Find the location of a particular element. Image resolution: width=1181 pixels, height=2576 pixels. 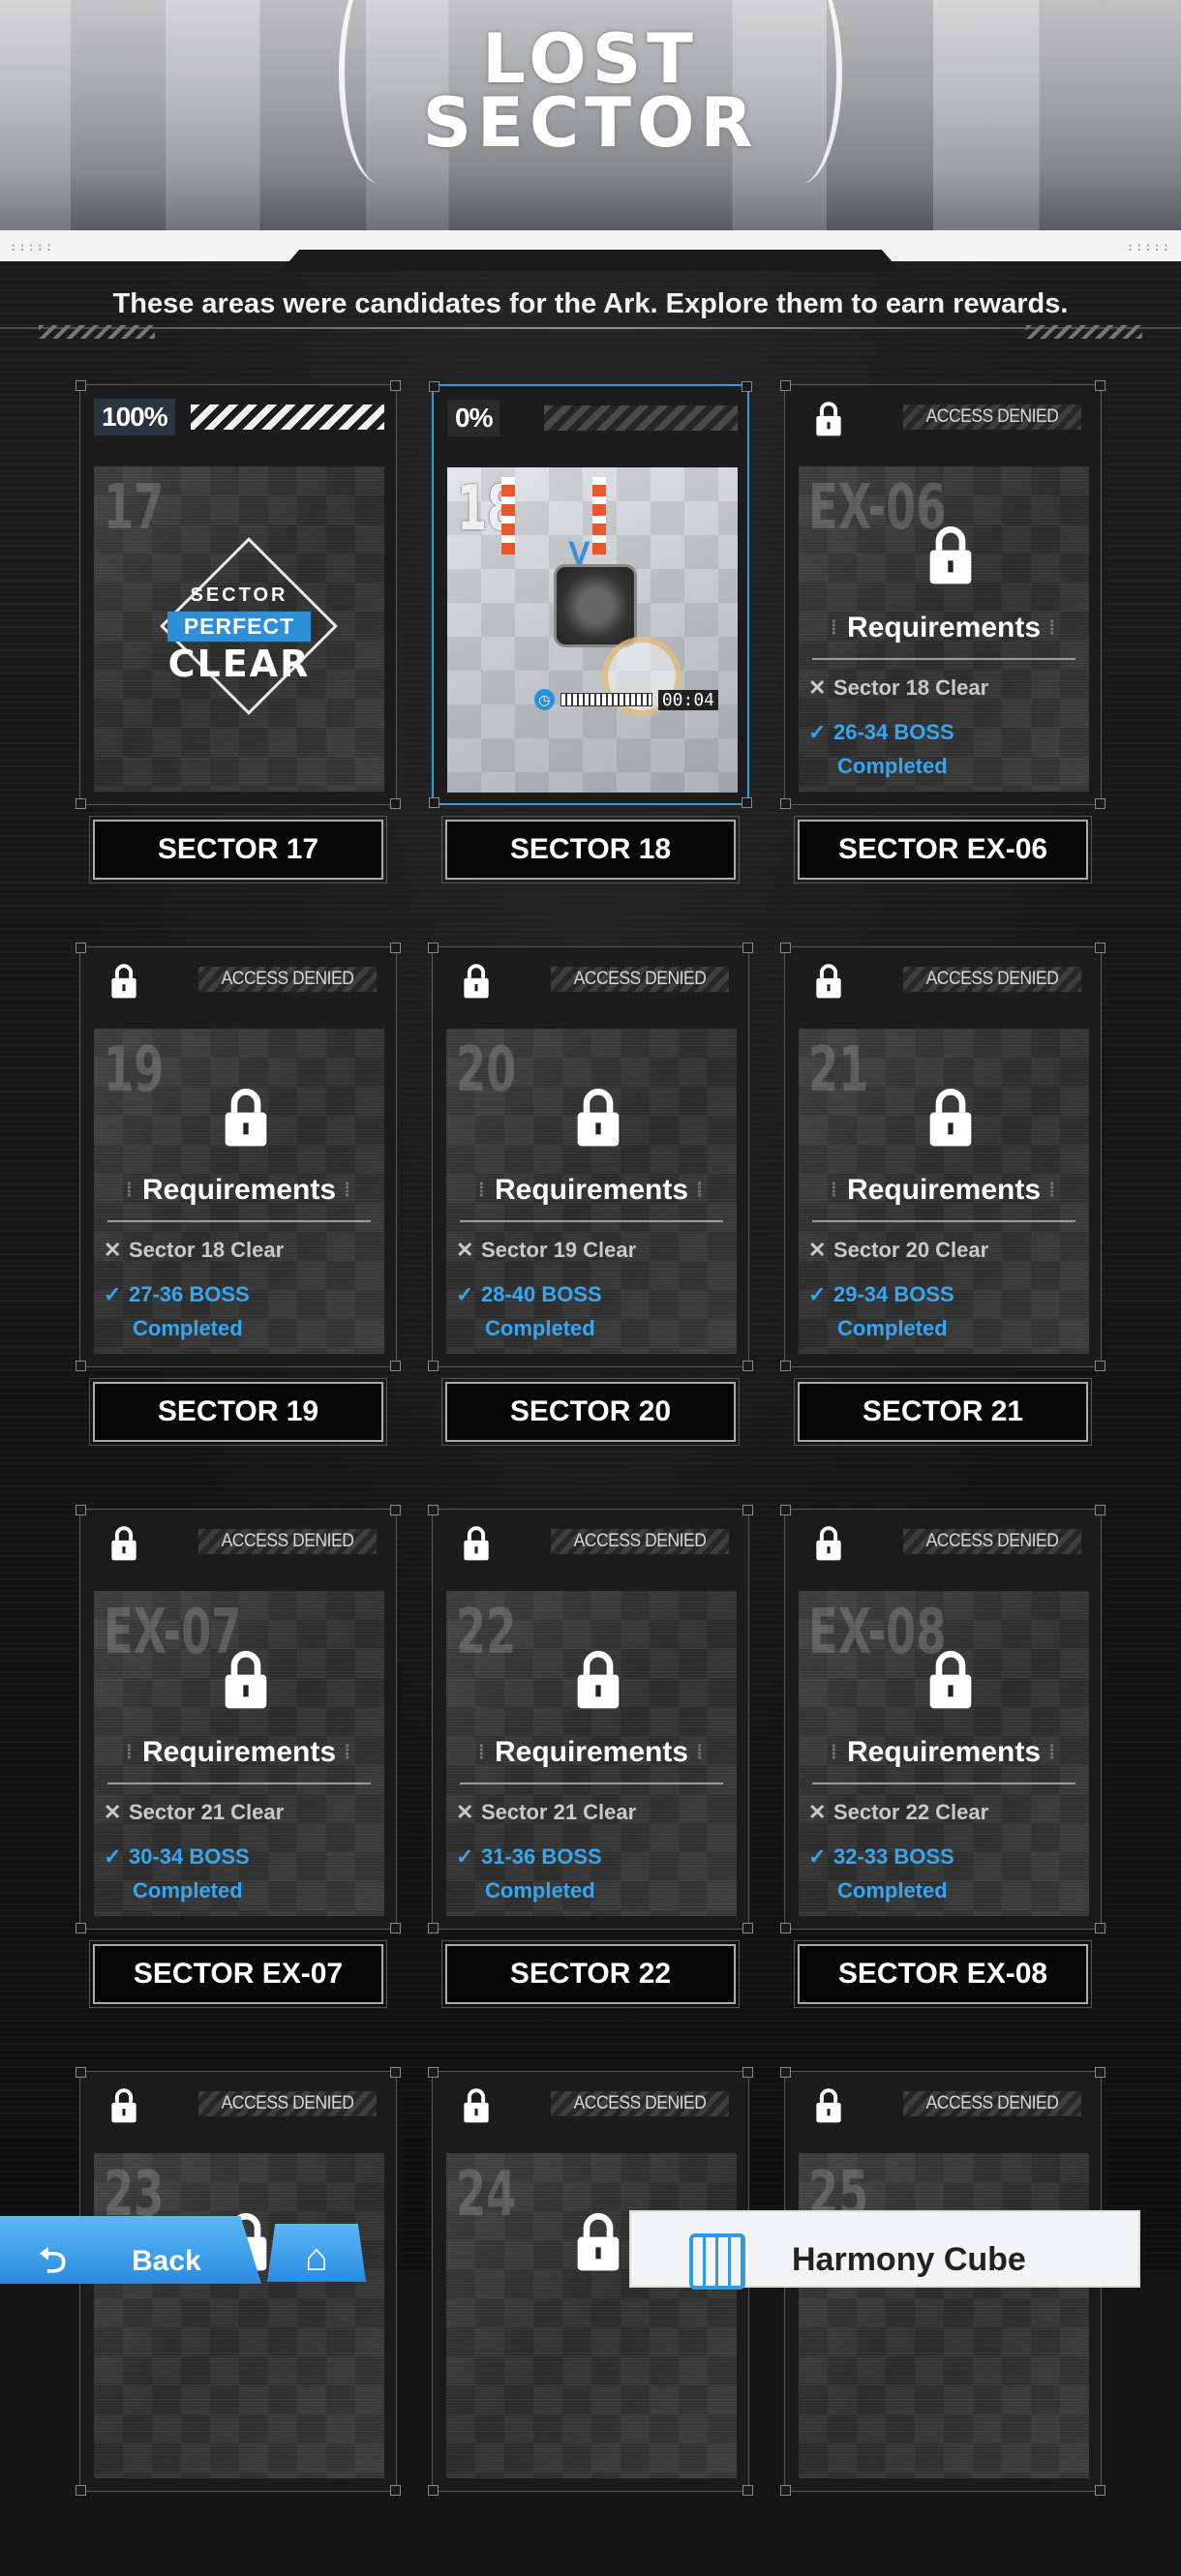

sector-name-button: SECTOR 19 is located at coordinates (238, 1412).